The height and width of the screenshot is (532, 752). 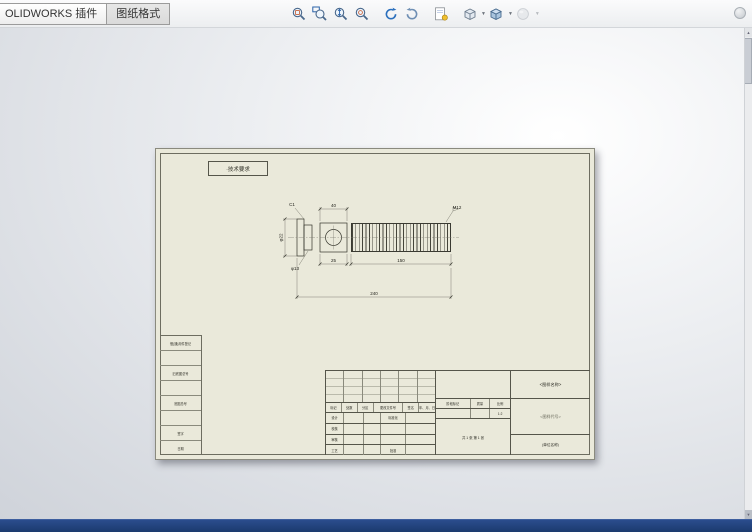 I want to click on role-cell: 工艺, so click(x=335, y=450).